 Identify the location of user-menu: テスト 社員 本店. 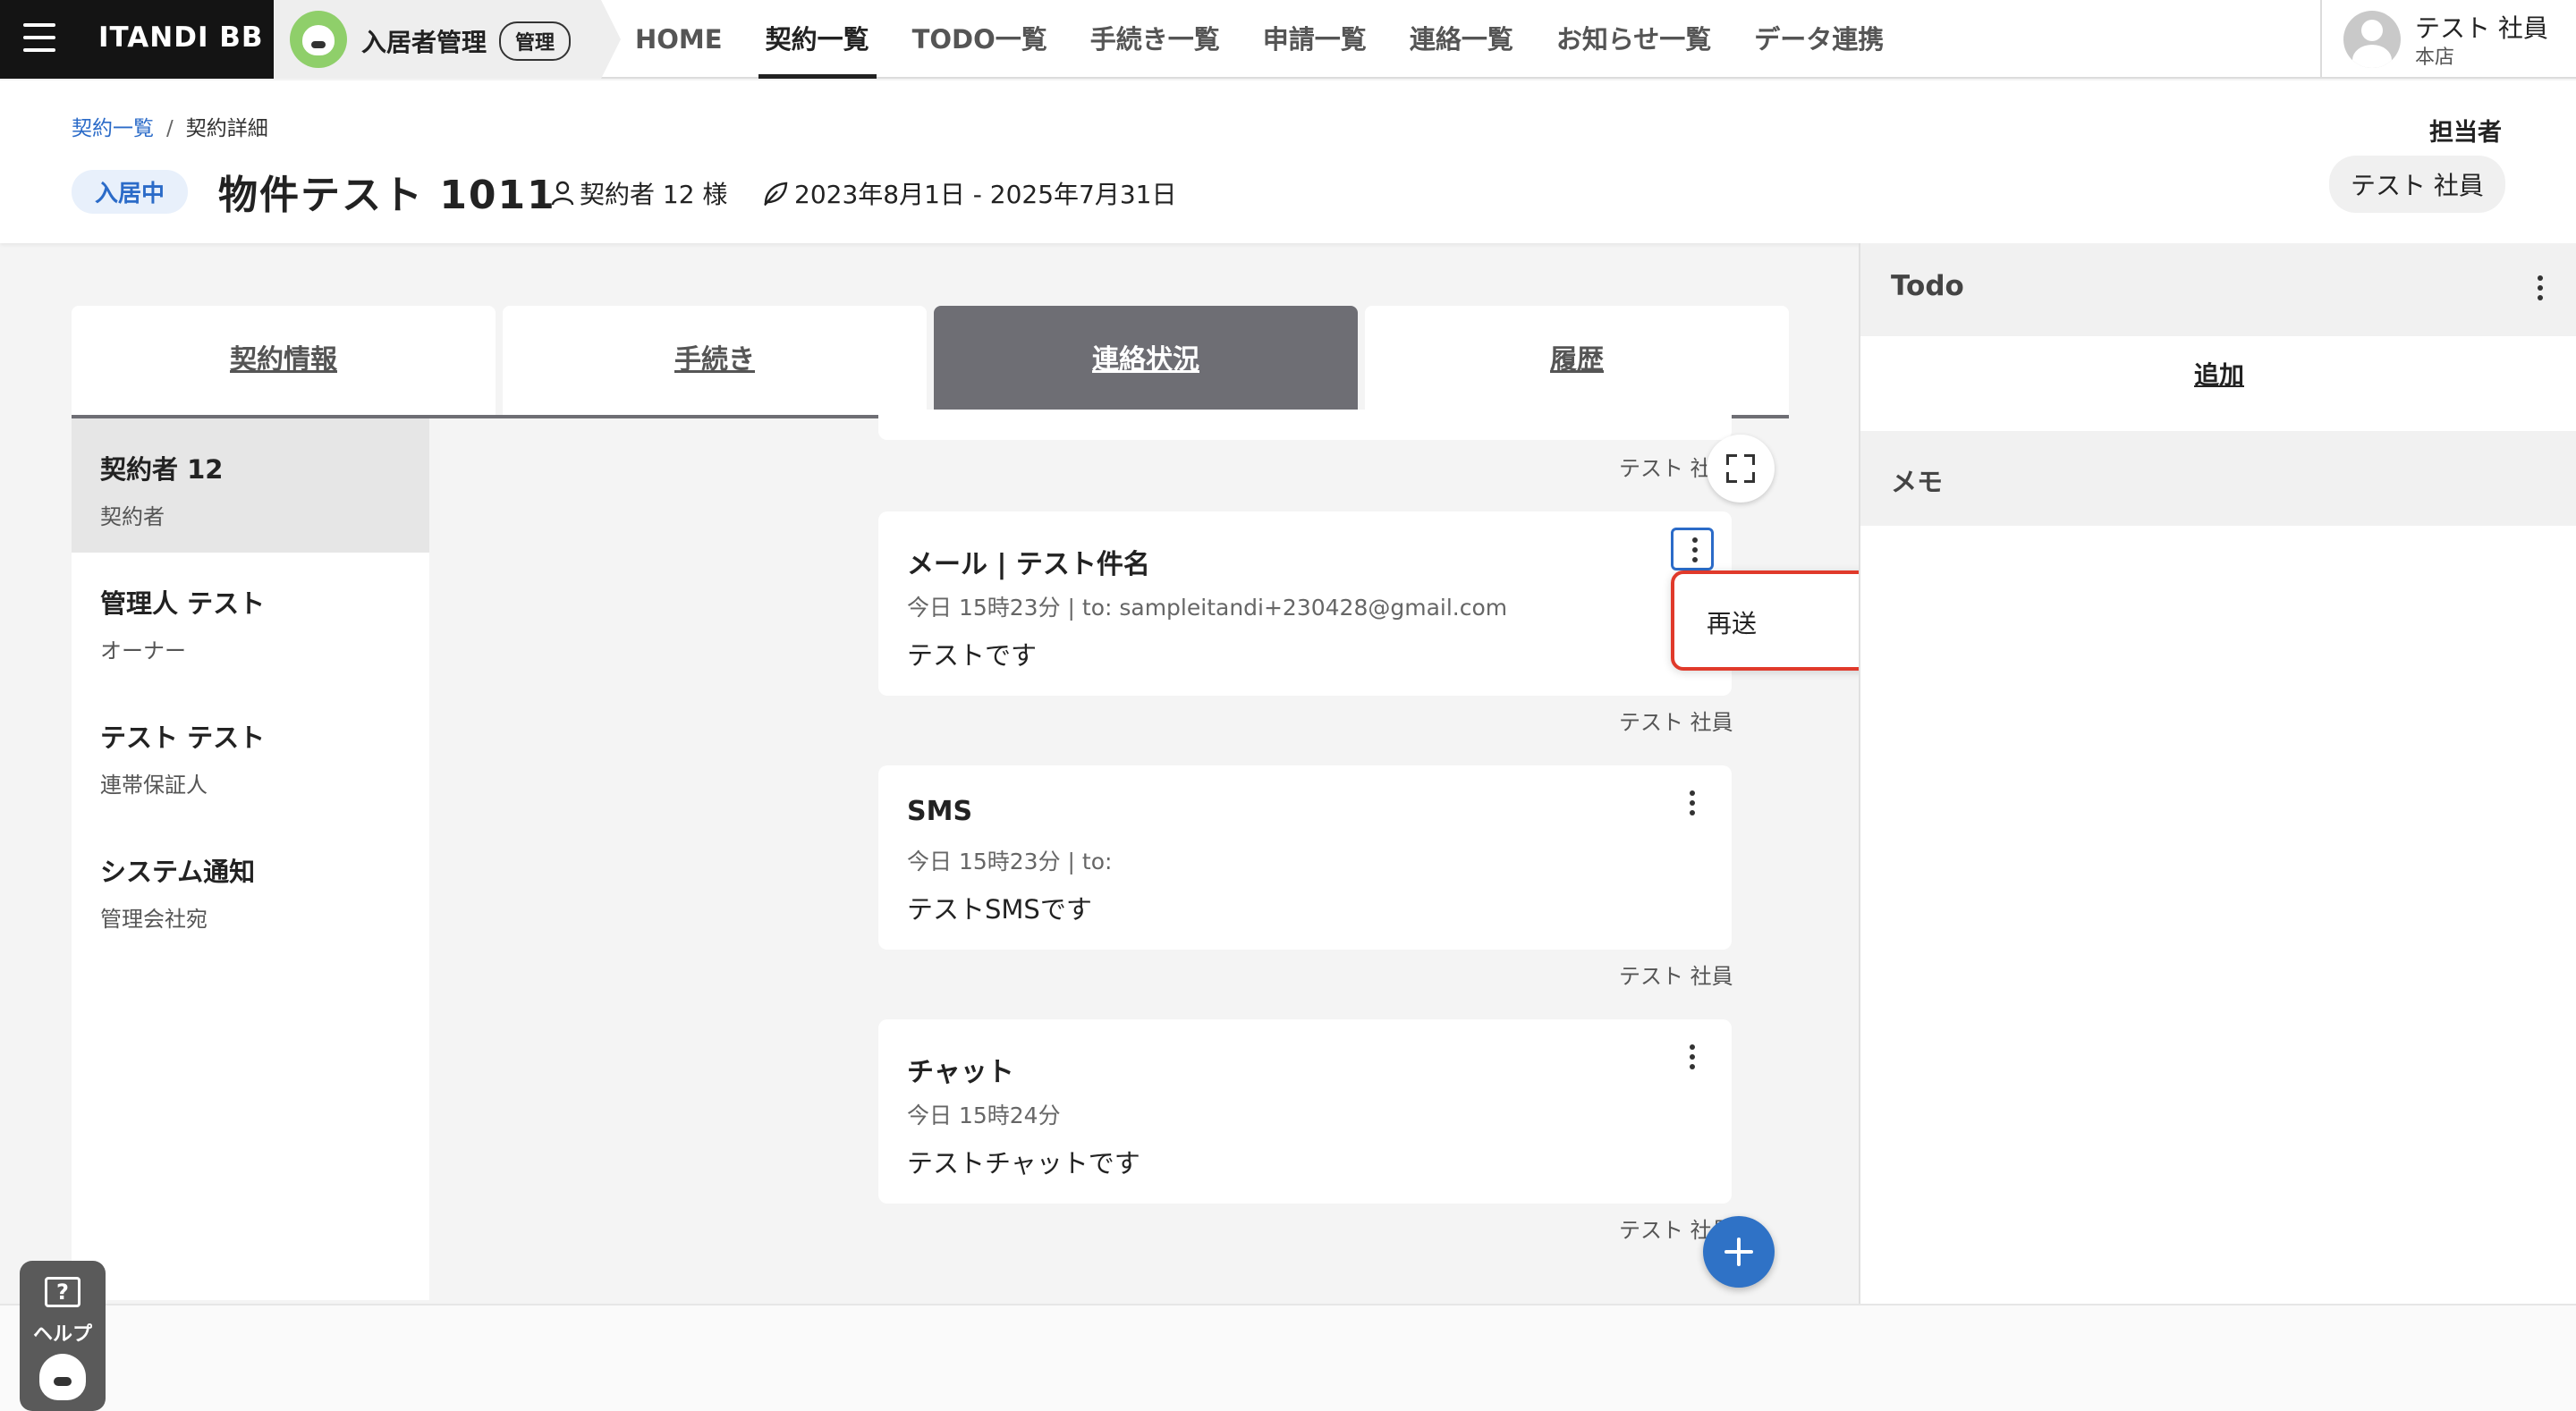
(2448, 39).